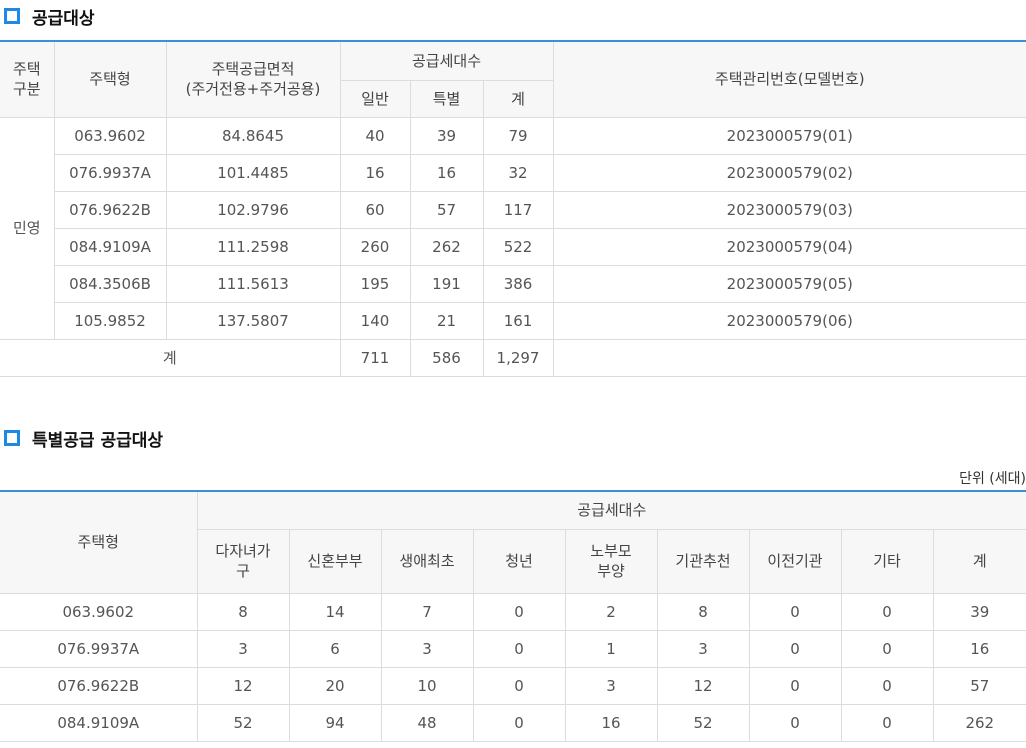 This screenshot has height=748, width=1026. I want to click on section-title-special-supply: 특별공급 공급대상, so click(84, 438).